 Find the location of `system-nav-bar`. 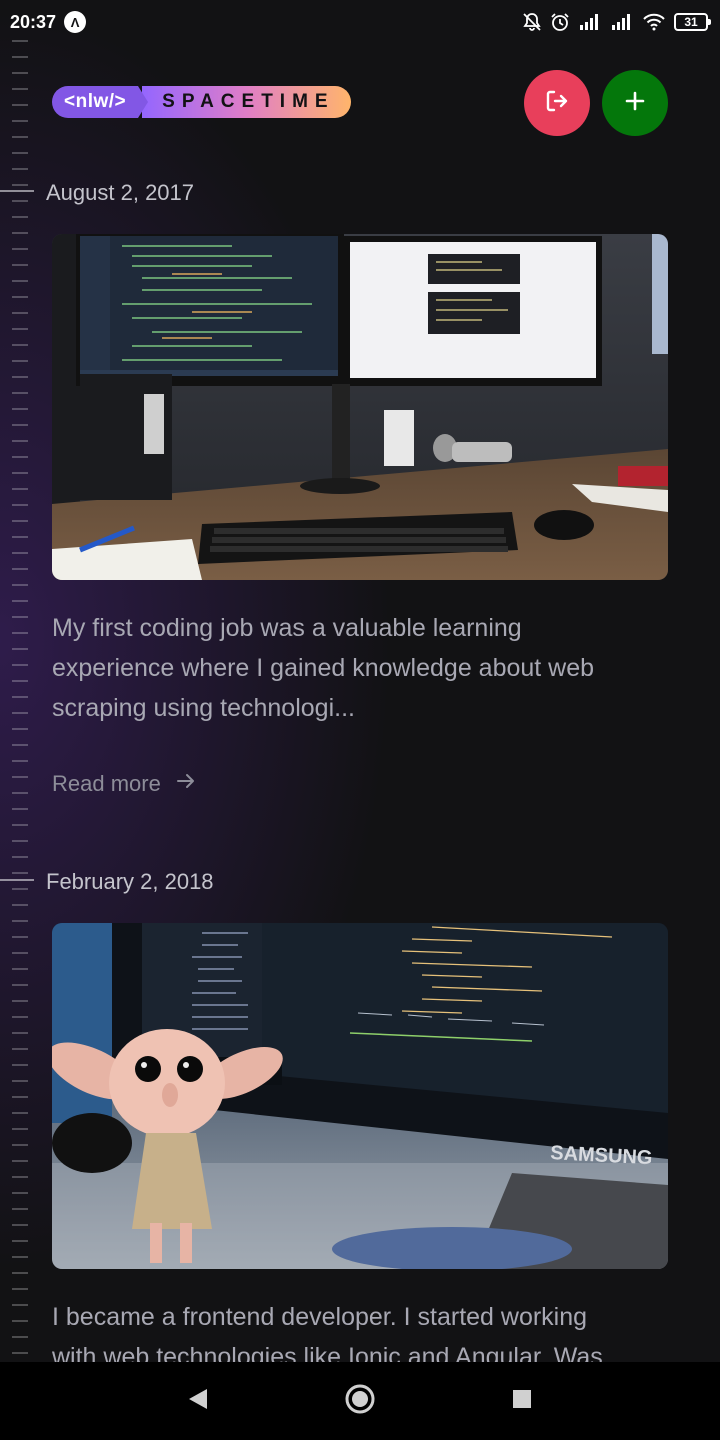

system-nav-bar is located at coordinates (360, 1401).